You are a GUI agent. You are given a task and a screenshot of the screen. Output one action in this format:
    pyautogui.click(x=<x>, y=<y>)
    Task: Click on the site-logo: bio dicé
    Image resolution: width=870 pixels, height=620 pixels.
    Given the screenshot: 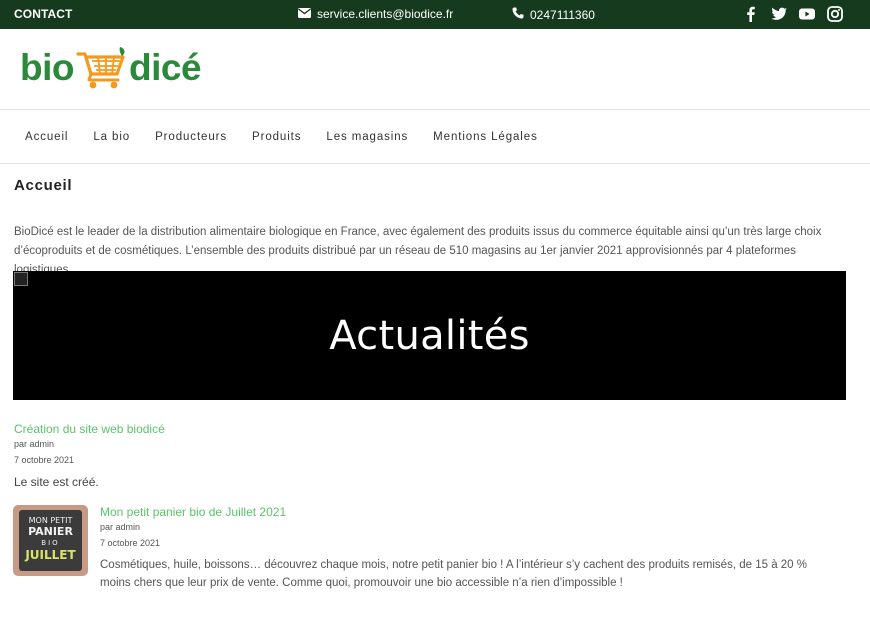 What is the action you would take?
    pyautogui.click(x=111, y=68)
    